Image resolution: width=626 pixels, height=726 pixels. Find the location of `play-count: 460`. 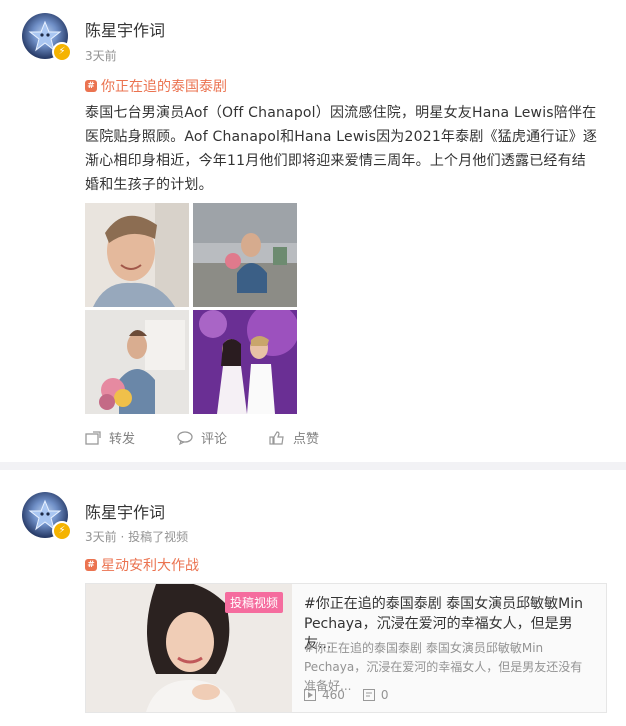

play-count: 460 is located at coordinates (324, 695).